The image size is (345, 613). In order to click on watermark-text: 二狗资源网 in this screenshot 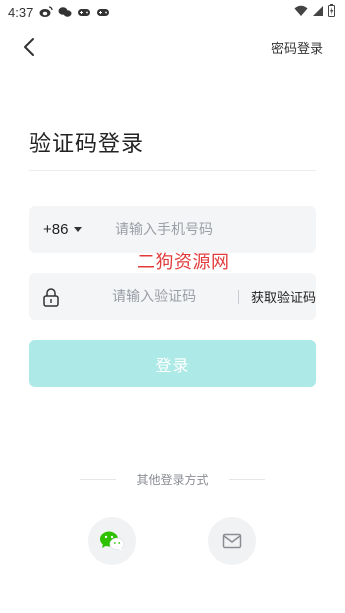, I will do `click(183, 262)`.